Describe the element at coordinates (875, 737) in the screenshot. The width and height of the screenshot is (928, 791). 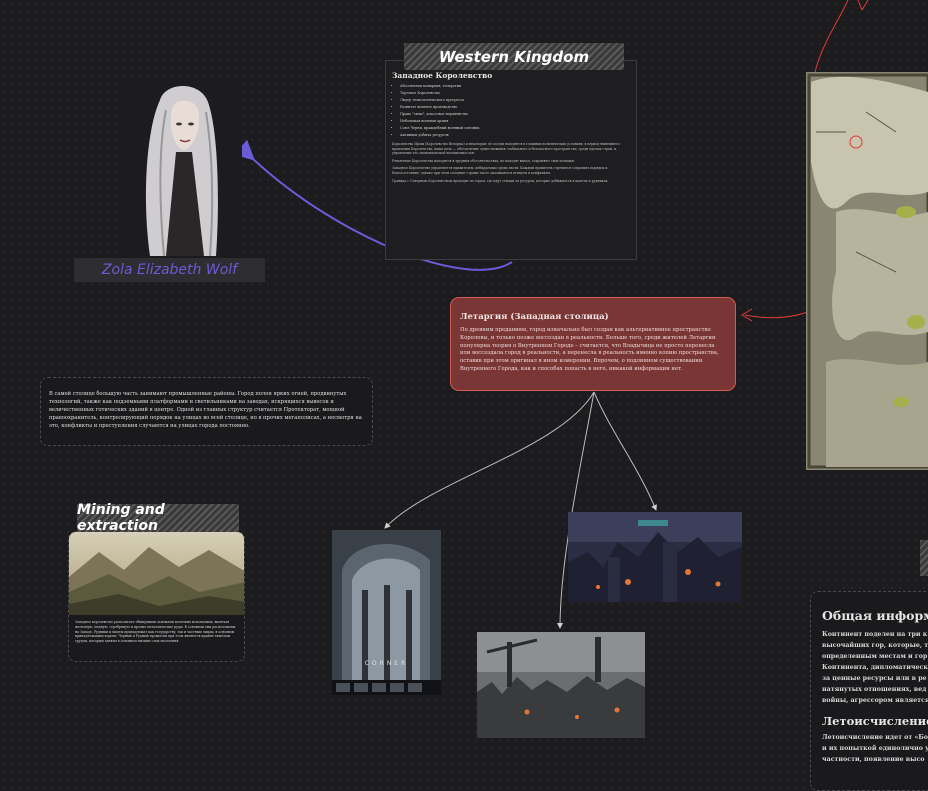
I see `chronology-line: Летоисчисление идет от «Бо` at that location.